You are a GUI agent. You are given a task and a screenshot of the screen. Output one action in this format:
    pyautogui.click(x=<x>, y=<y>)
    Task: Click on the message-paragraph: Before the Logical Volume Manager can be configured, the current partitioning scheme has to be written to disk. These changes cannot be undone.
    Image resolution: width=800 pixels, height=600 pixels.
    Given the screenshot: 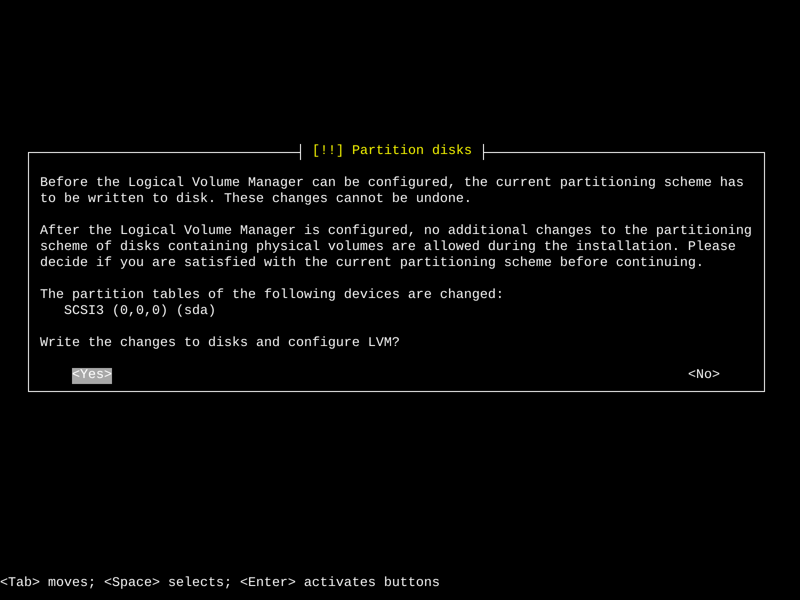 What is the action you would take?
    pyautogui.click(x=392, y=192)
    